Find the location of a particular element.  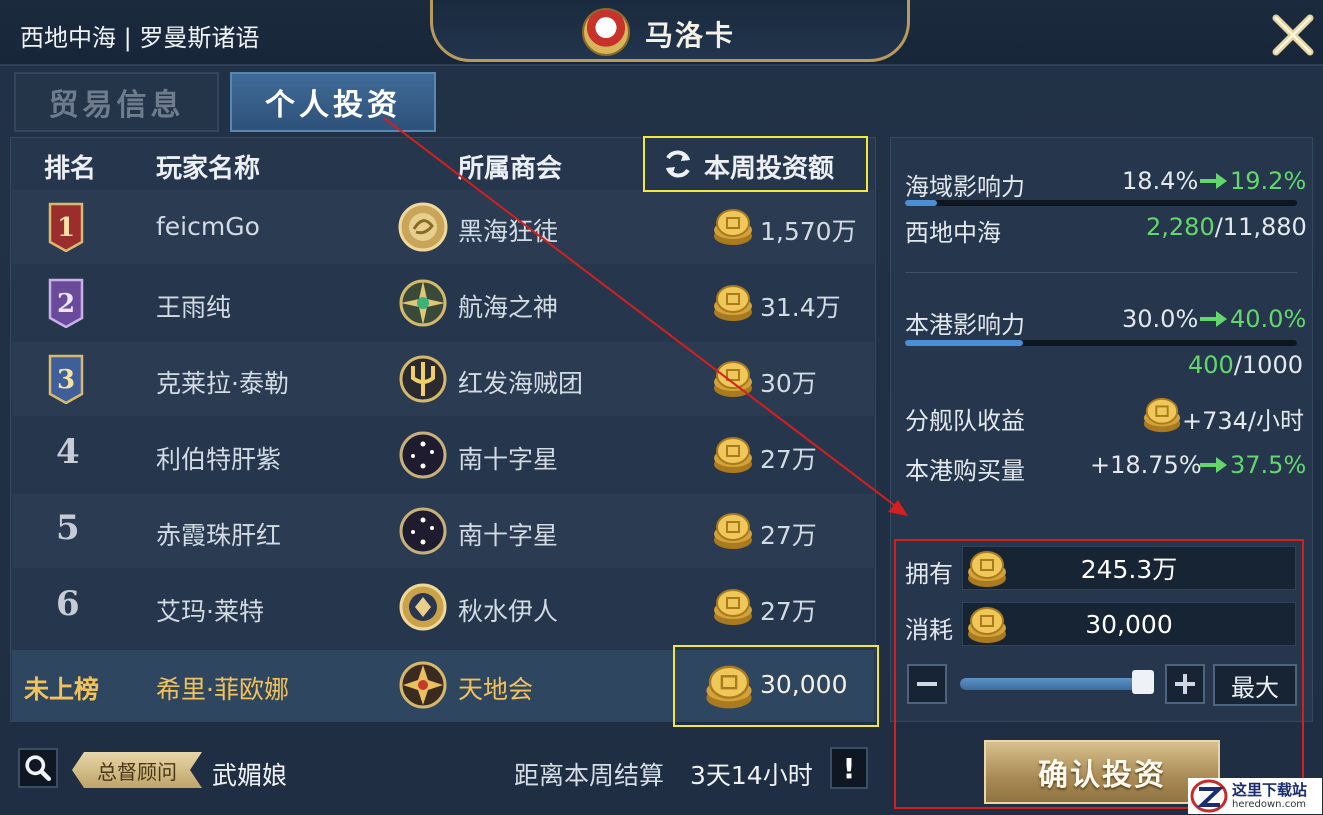

heaven-earth-emblem-icon is located at coordinates (423, 685).